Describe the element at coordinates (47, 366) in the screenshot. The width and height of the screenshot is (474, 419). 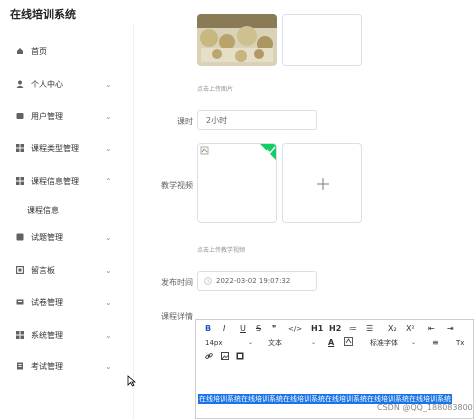
I see `sidebar-item-label: 考试管理` at that location.